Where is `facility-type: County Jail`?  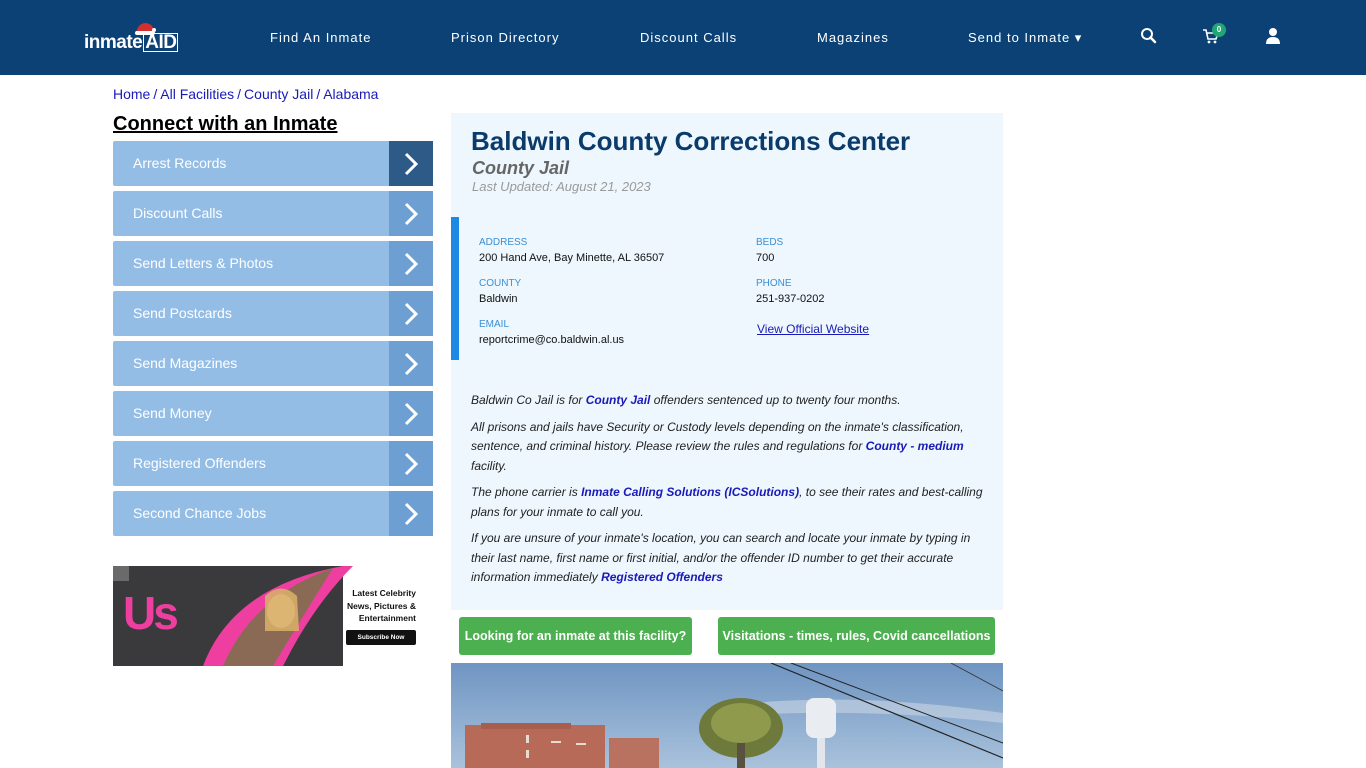
facility-type: County Jail is located at coordinates (521, 168).